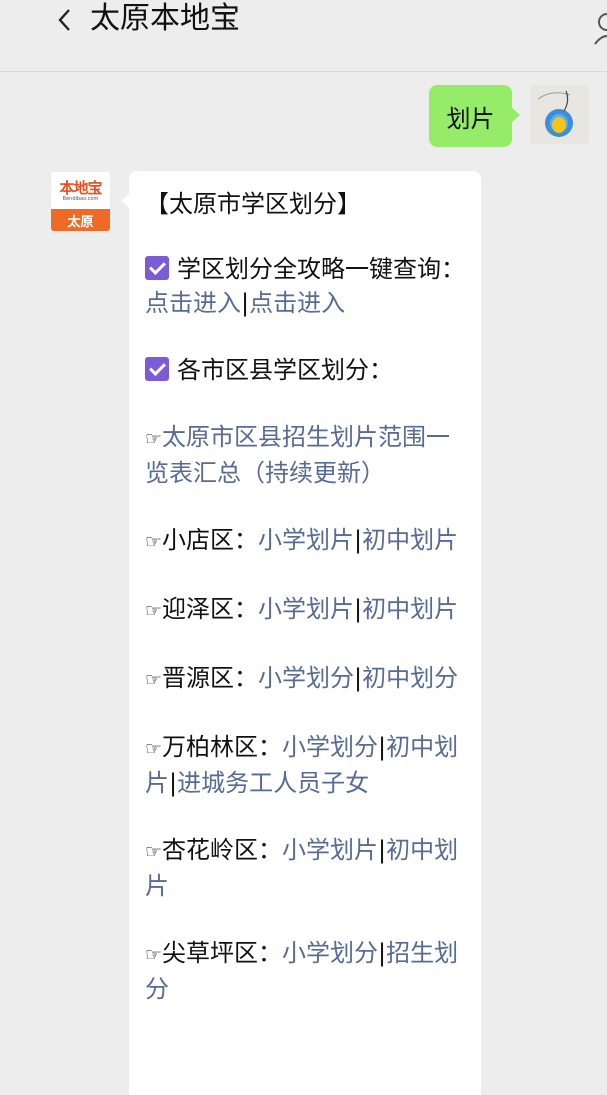 The image size is (607, 1095). Describe the element at coordinates (210, 540) in the screenshot. I see `district-name: 小店区：` at that location.